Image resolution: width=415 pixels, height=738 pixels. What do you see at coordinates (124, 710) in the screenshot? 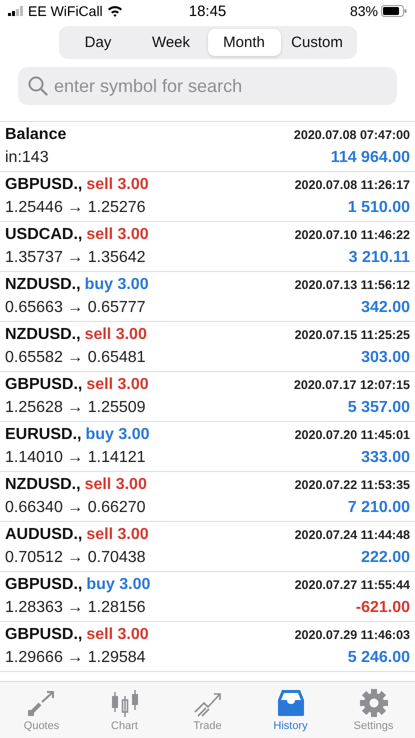
I see `tab-item: Chart` at bounding box center [124, 710].